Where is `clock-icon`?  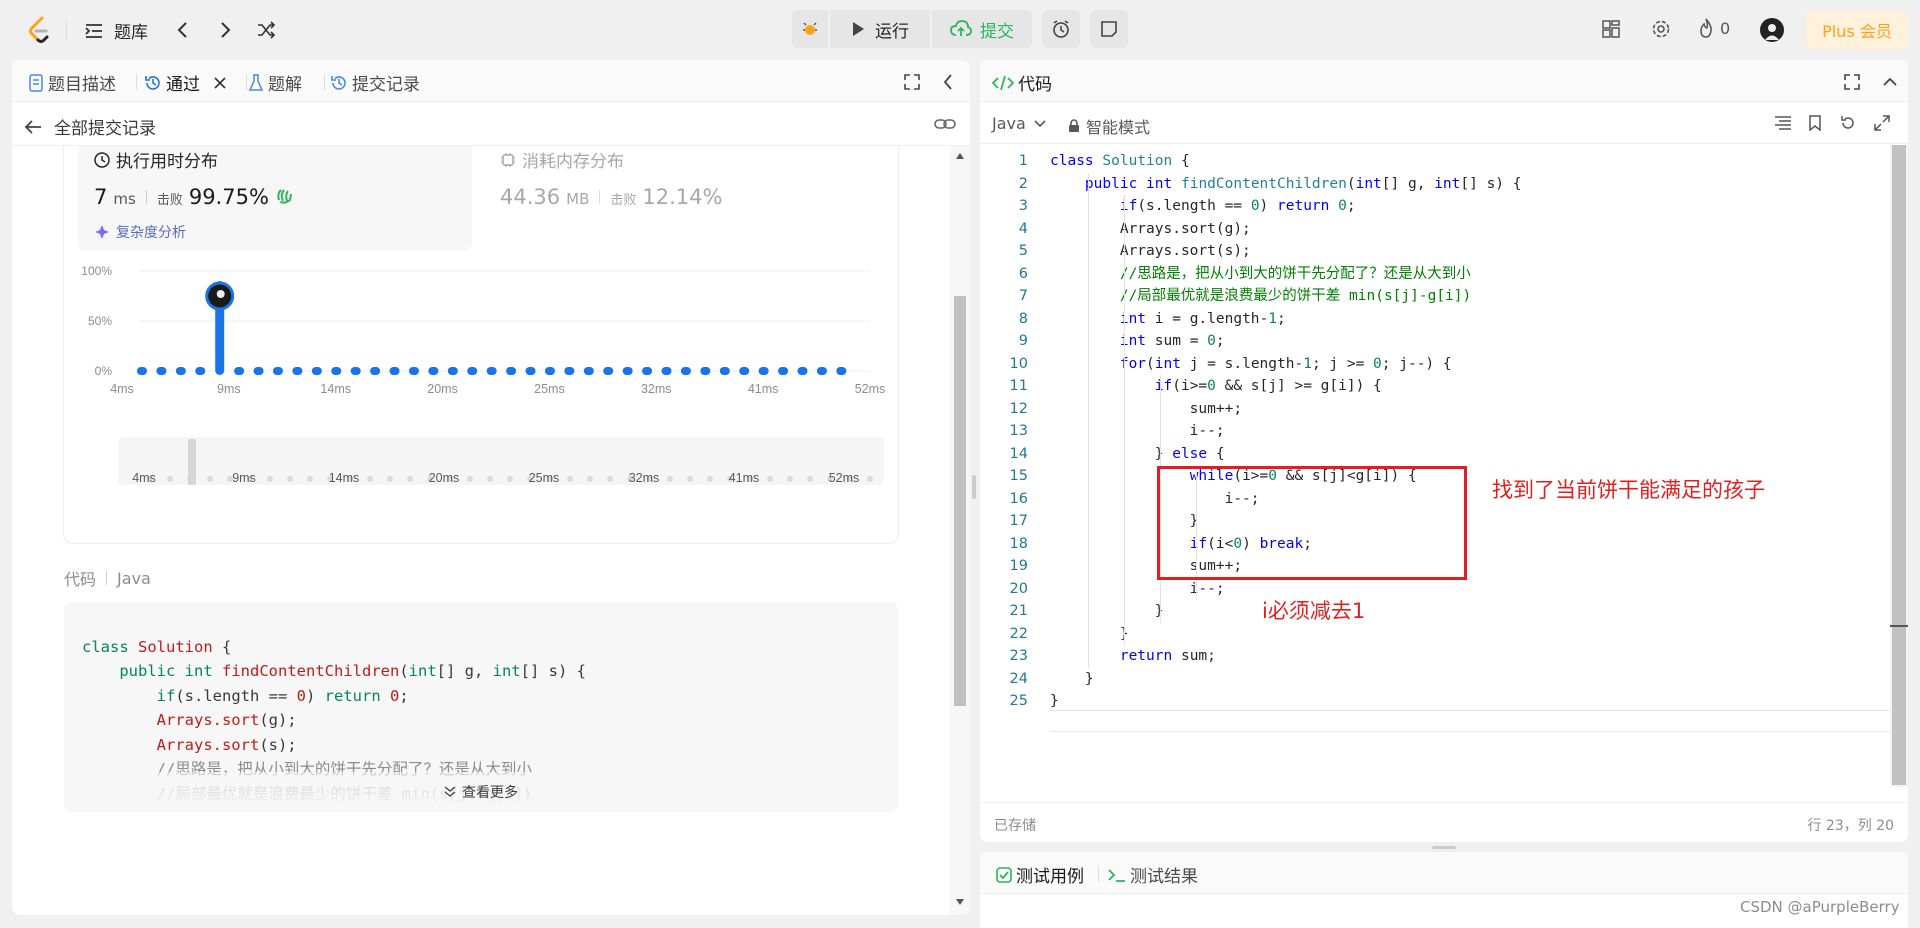
clock-icon is located at coordinates (102, 159).